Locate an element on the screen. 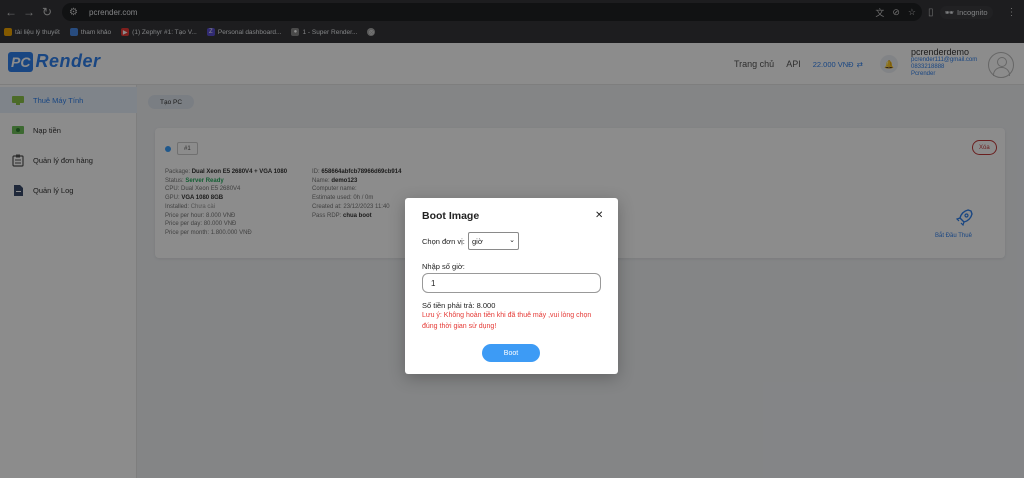  unit-label: Chọn đơn vị: is located at coordinates (443, 241).